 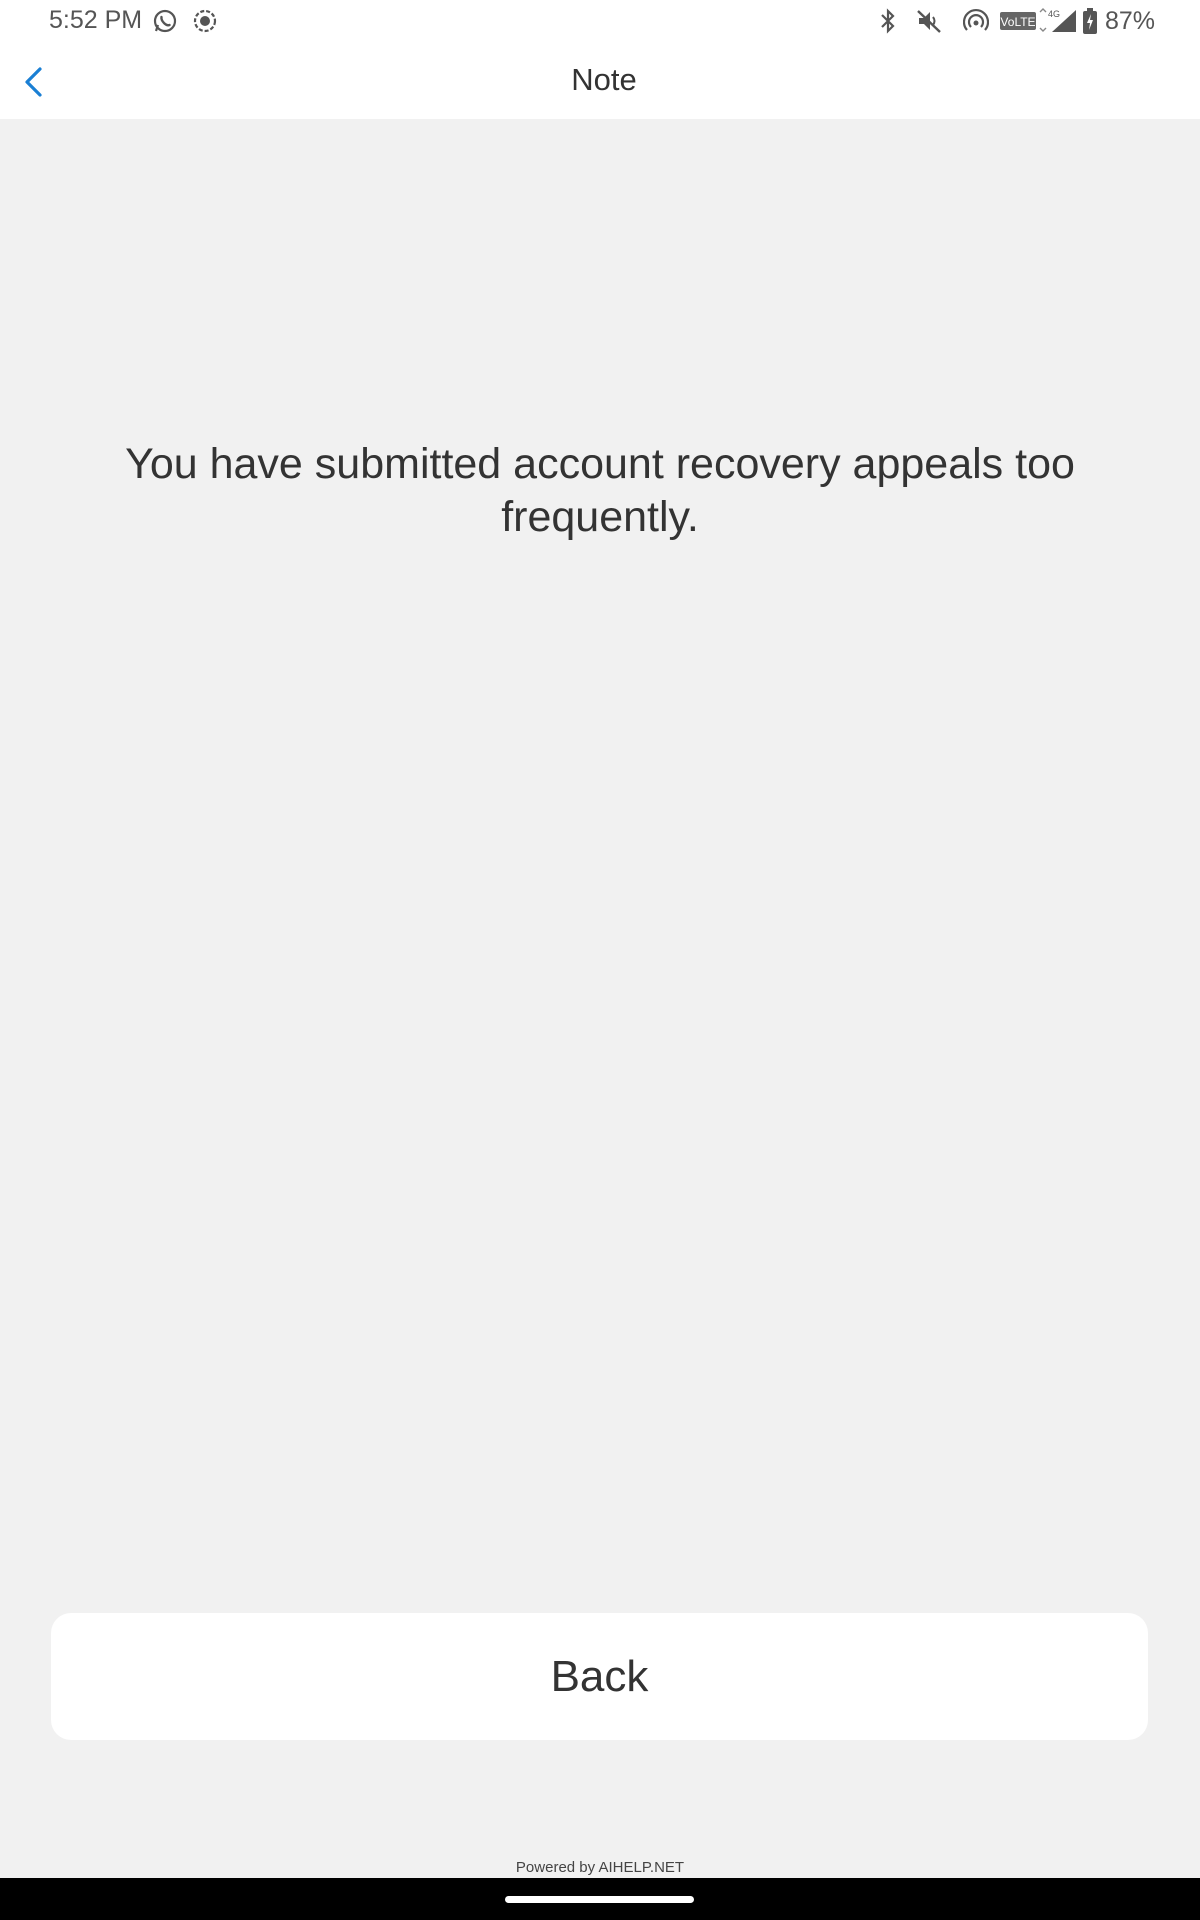 What do you see at coordinates (976, 21) in the screenshot?
I see `hotspot-icon` at bounding box center [976, 21].